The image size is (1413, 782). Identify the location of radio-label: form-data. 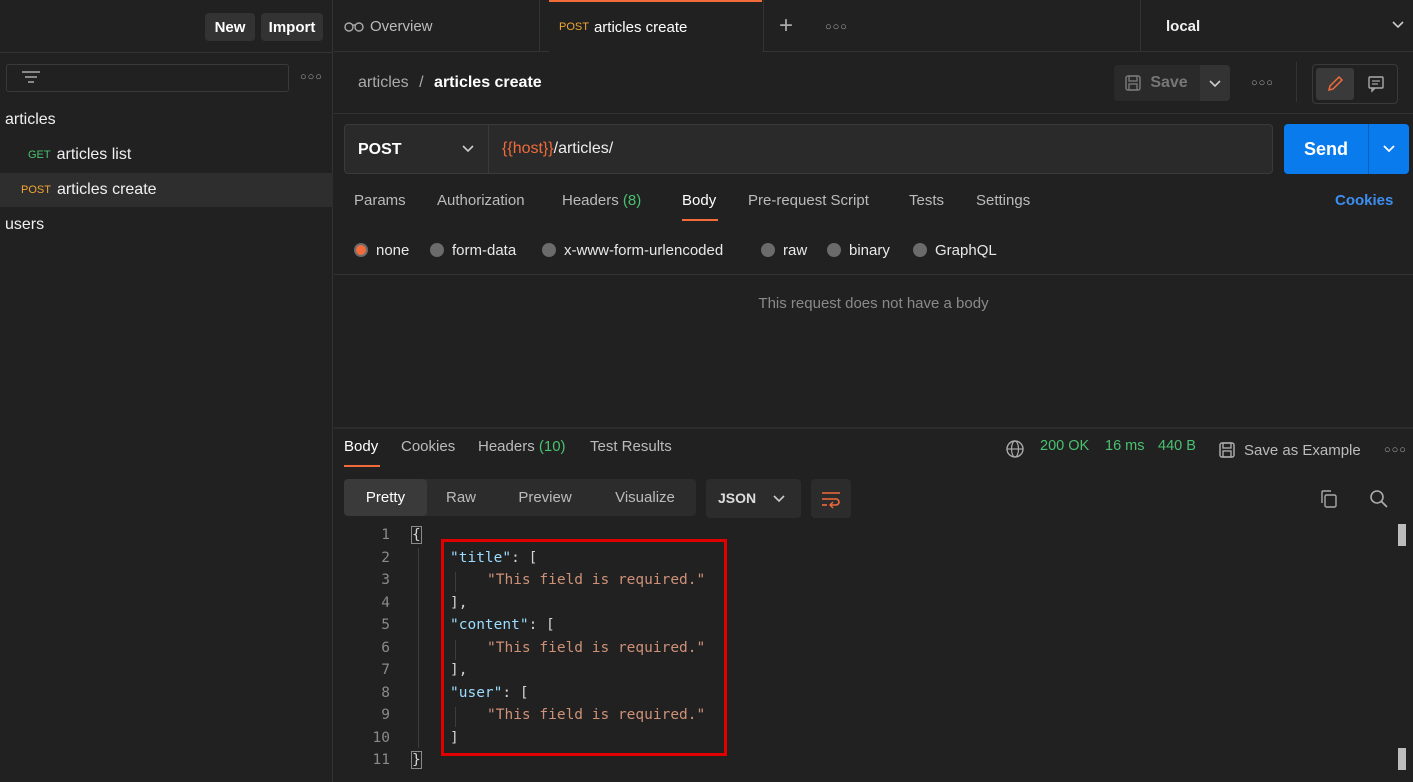
(484, 250).